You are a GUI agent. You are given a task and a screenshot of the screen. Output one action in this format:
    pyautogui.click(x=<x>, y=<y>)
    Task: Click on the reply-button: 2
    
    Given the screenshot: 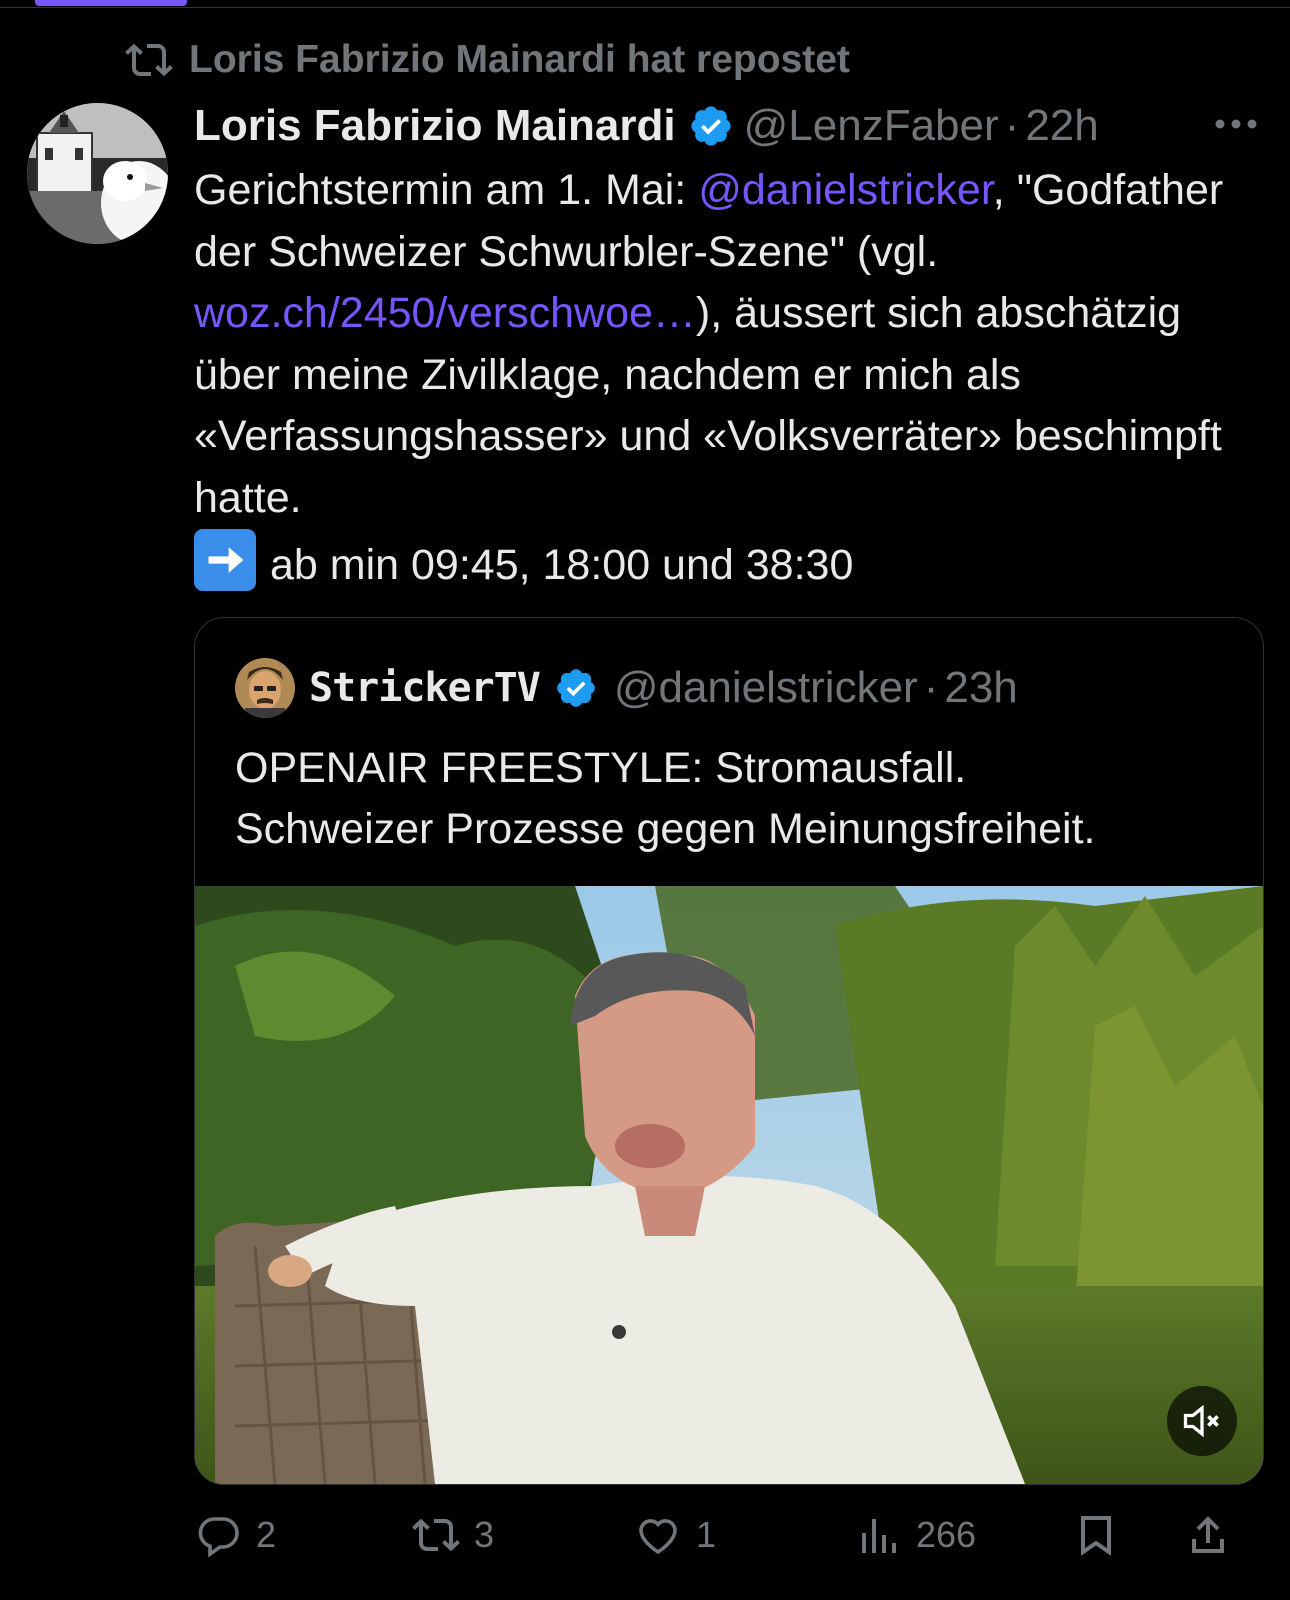 What is the action you would take?
    pyautogui.click(x=235, y=1535)
    